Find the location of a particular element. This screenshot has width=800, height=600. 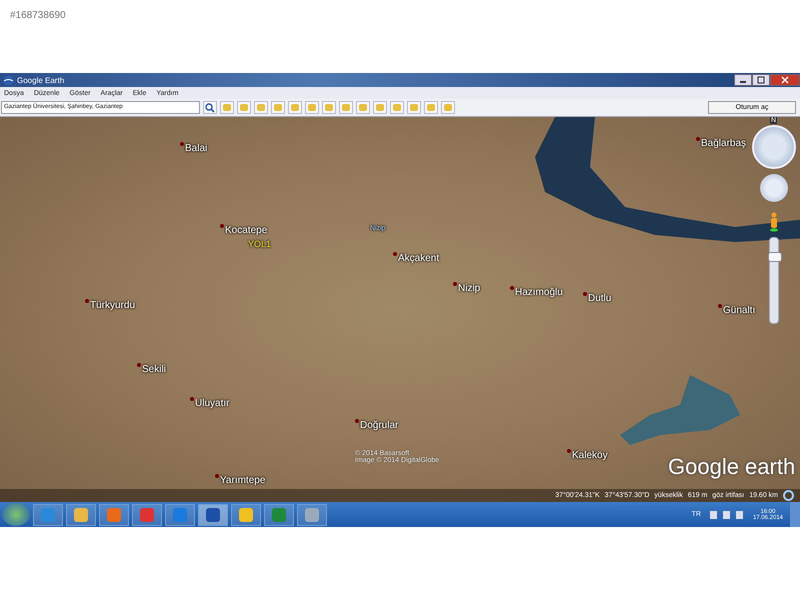

place-label: Nizip is located at coordinates (466, 288).